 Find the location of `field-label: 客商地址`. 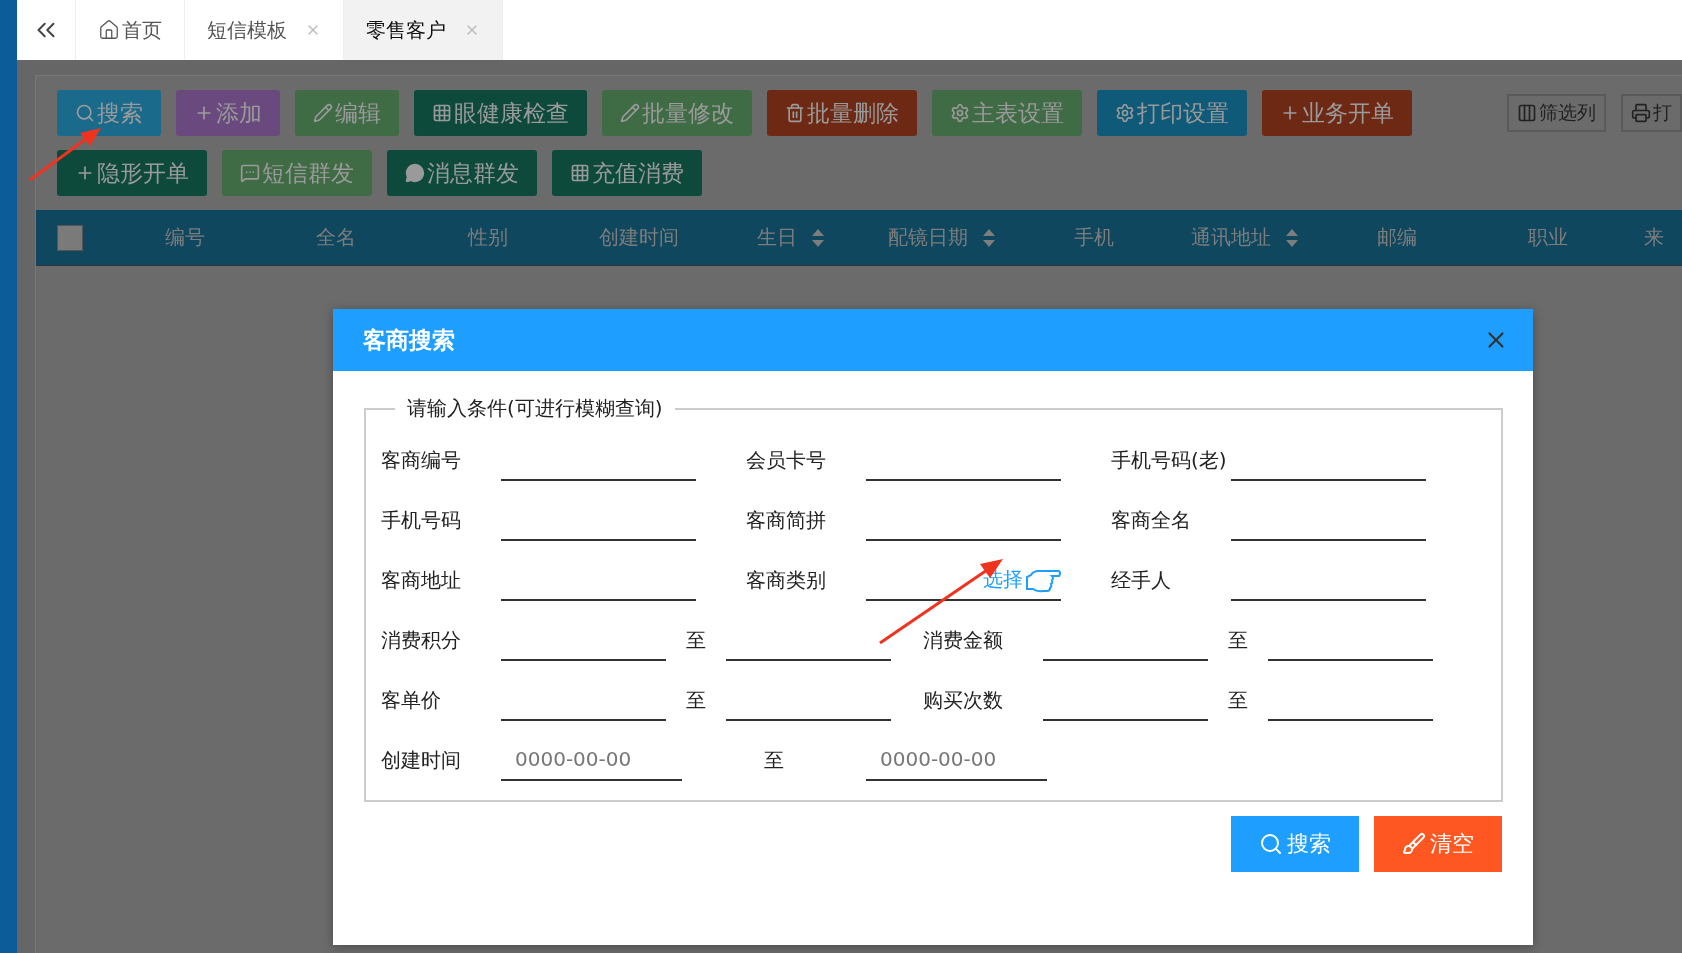

field-label: 客商地址 is located at coordinates (421, 580).